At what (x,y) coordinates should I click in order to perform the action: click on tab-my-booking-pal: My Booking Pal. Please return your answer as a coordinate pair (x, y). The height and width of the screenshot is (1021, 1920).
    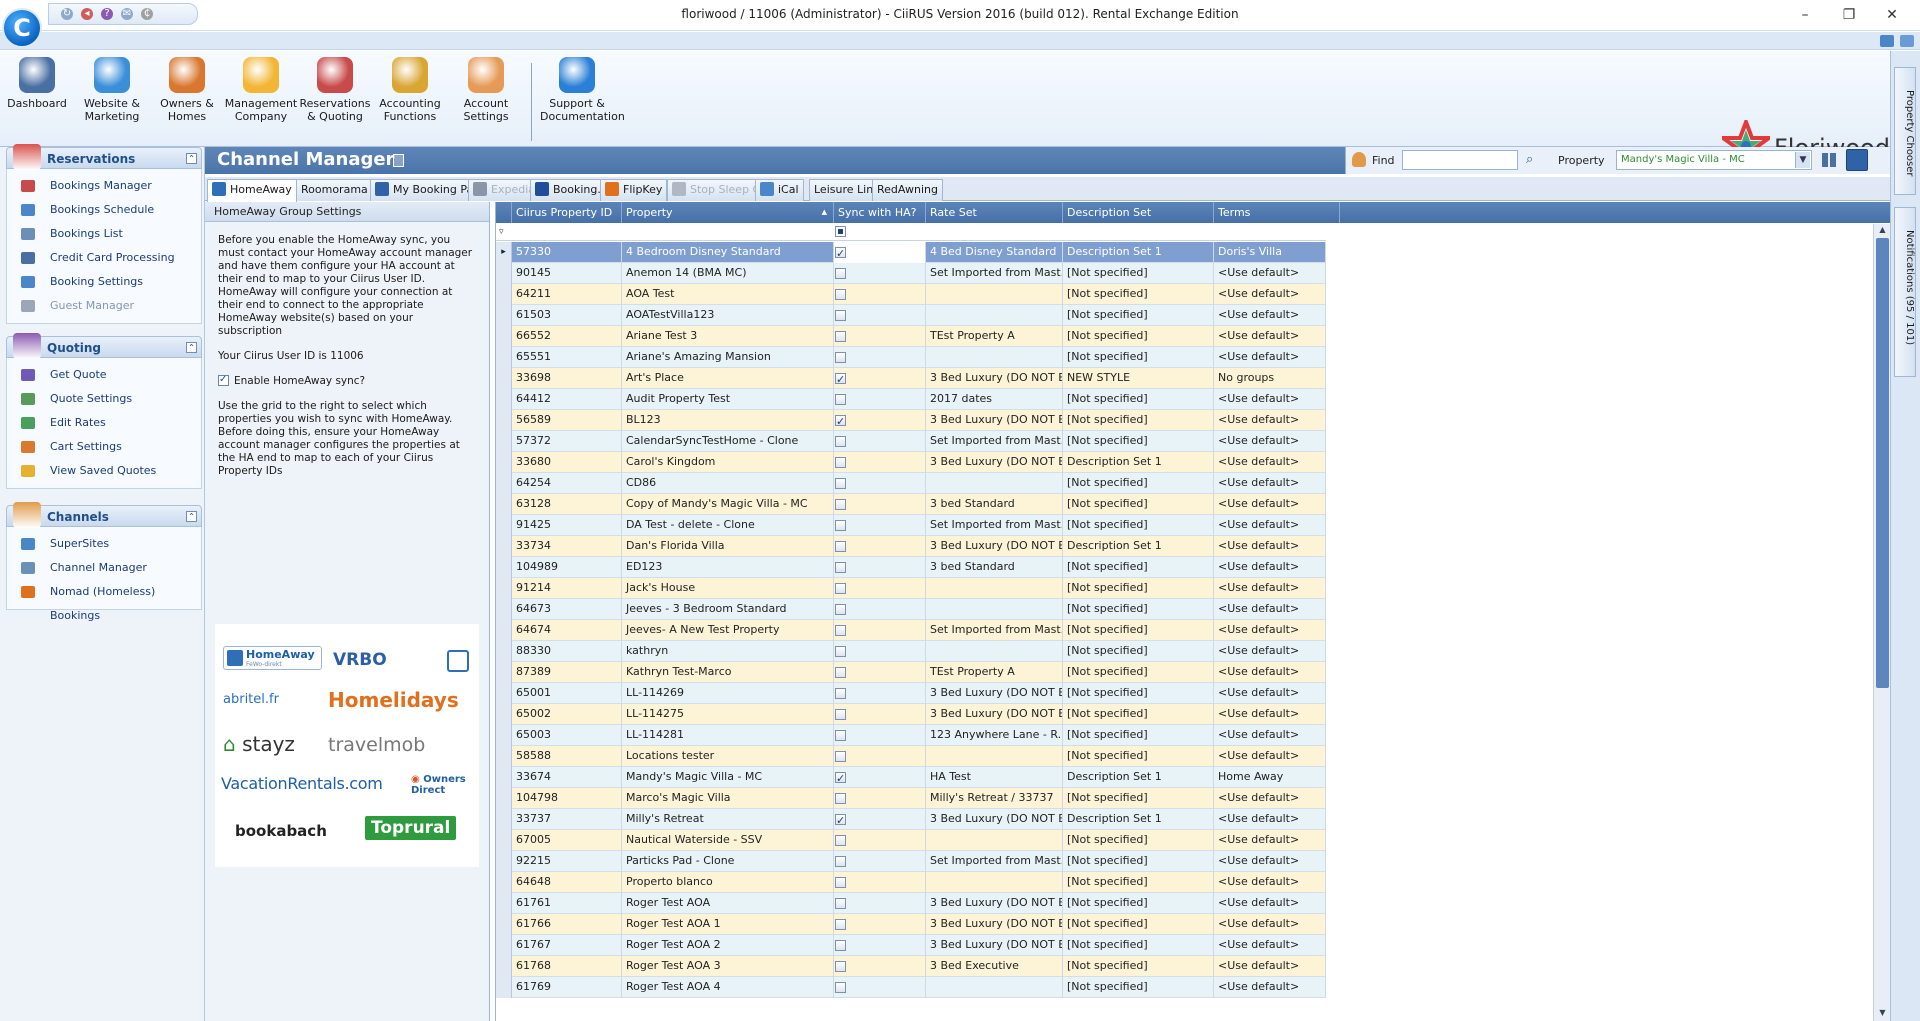
    Looking at the image, I should click on (426, 190).